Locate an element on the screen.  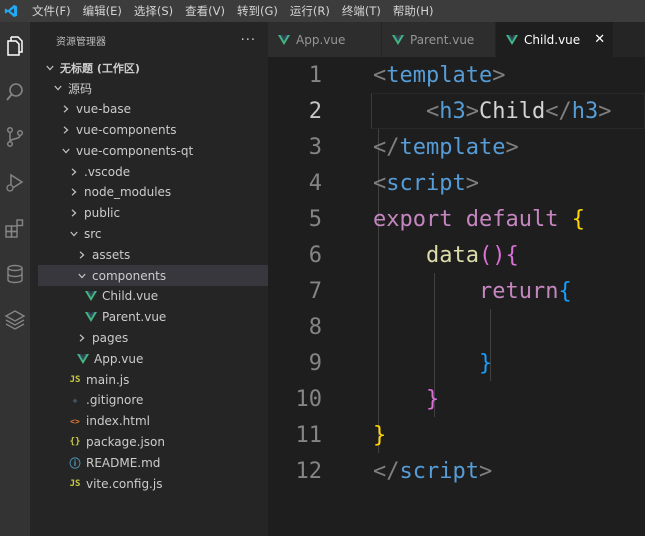
tree-item-label: main.js is located at coordinates (108, 379).